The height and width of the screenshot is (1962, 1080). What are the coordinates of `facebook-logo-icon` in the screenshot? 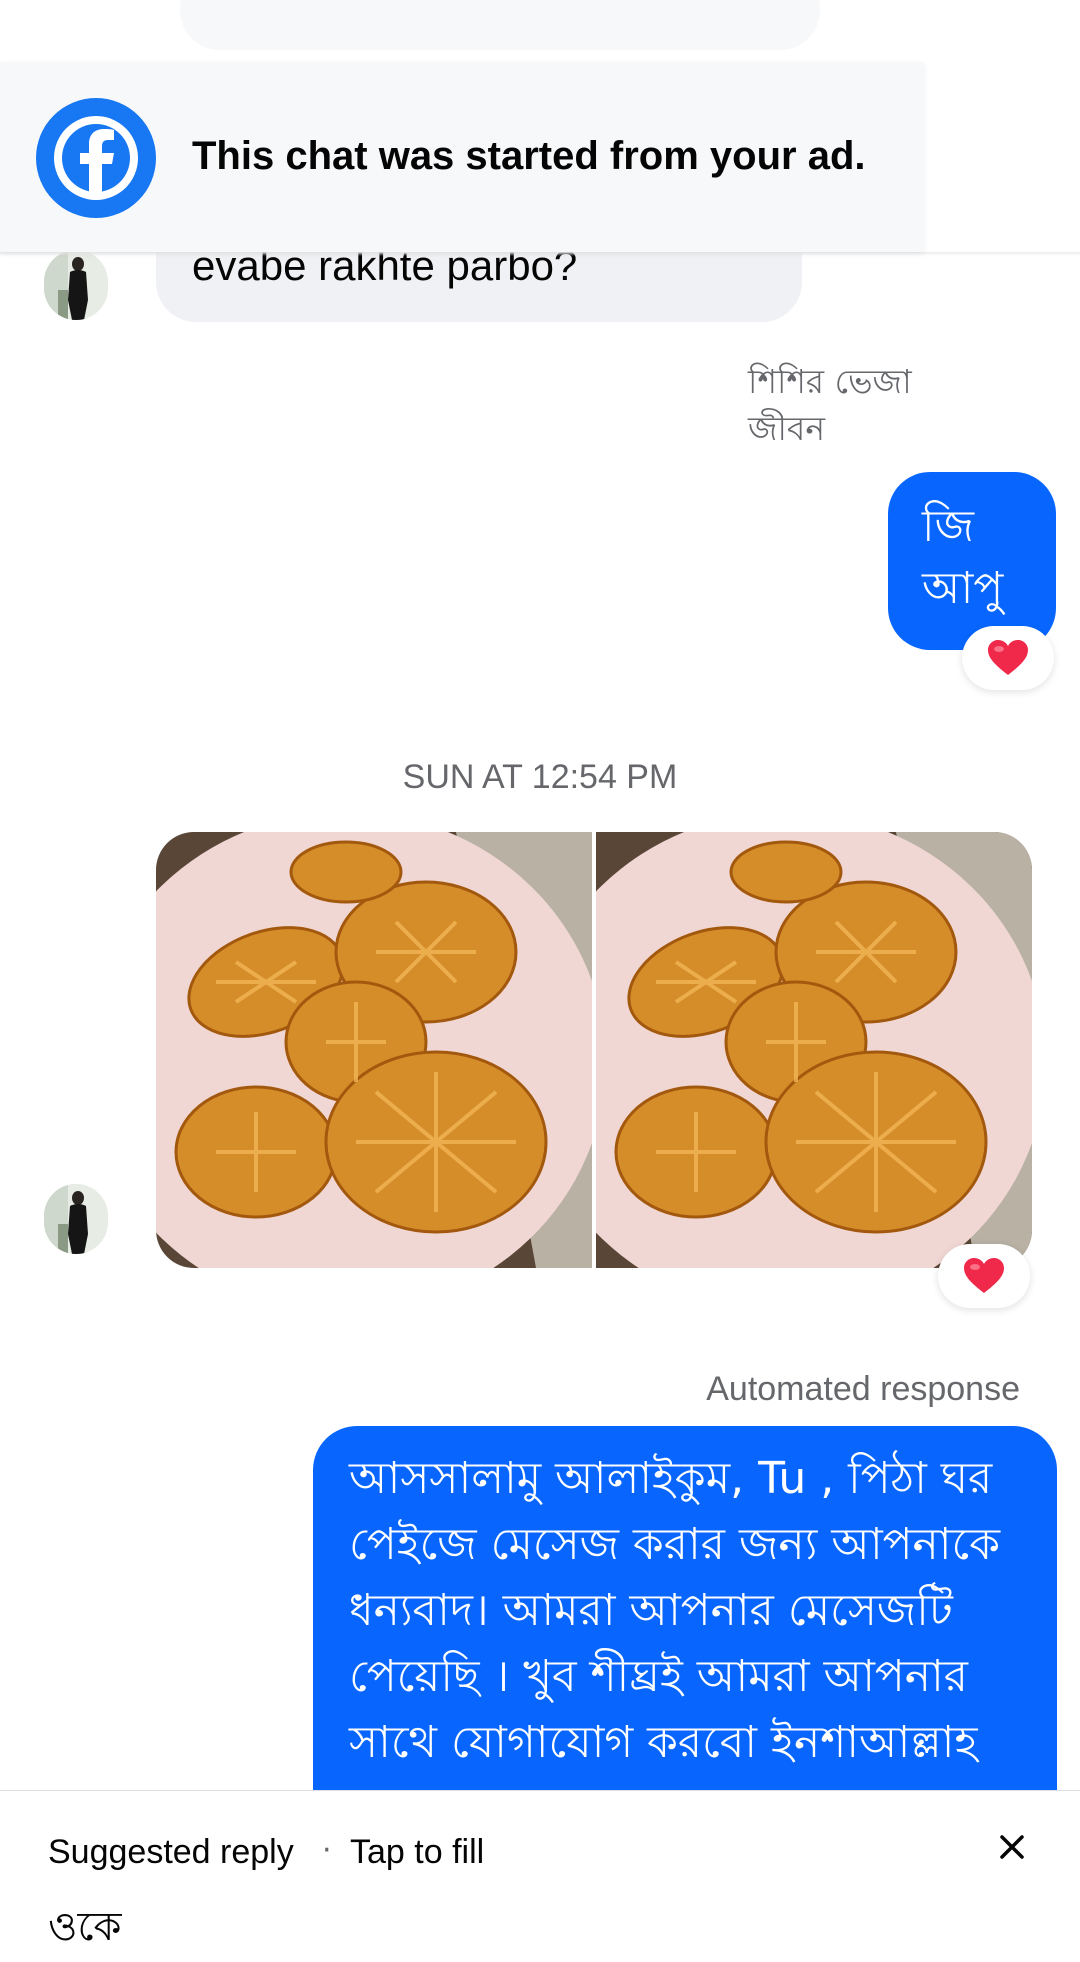 It's located at (96, 158).